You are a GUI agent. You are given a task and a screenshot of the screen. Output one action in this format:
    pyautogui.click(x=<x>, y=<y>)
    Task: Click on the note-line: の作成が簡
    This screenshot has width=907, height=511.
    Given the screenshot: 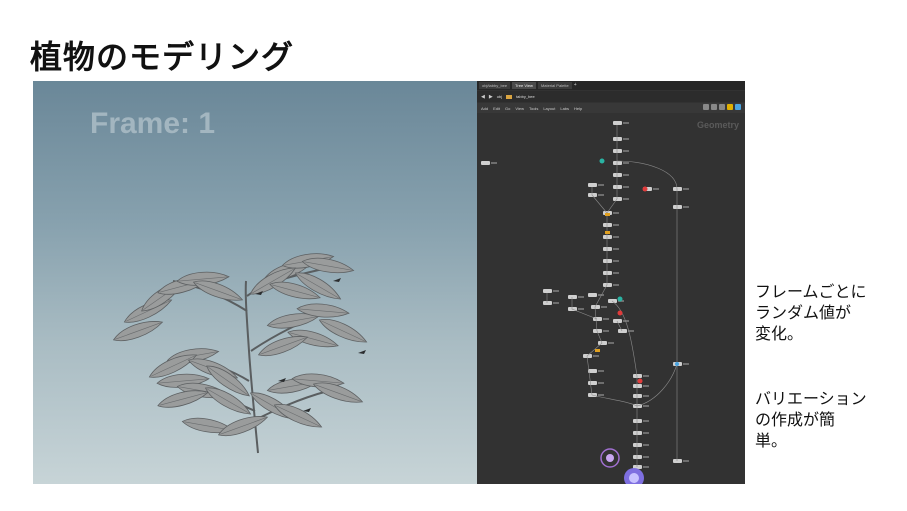 What is the action you would take?
    pyautogui.click(x=795, y=419)
    